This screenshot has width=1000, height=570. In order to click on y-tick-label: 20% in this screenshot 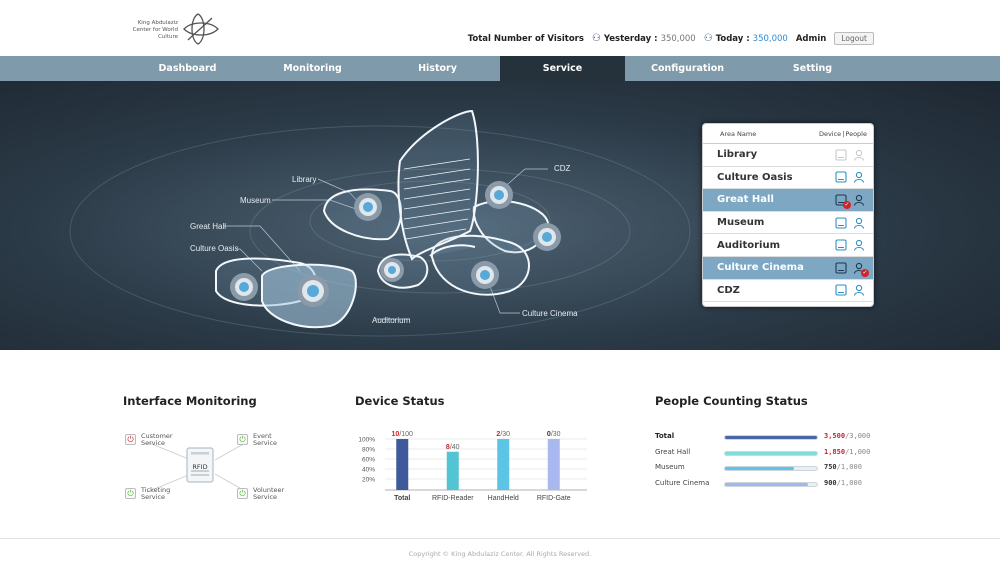, I will do `click(368, 480)`.